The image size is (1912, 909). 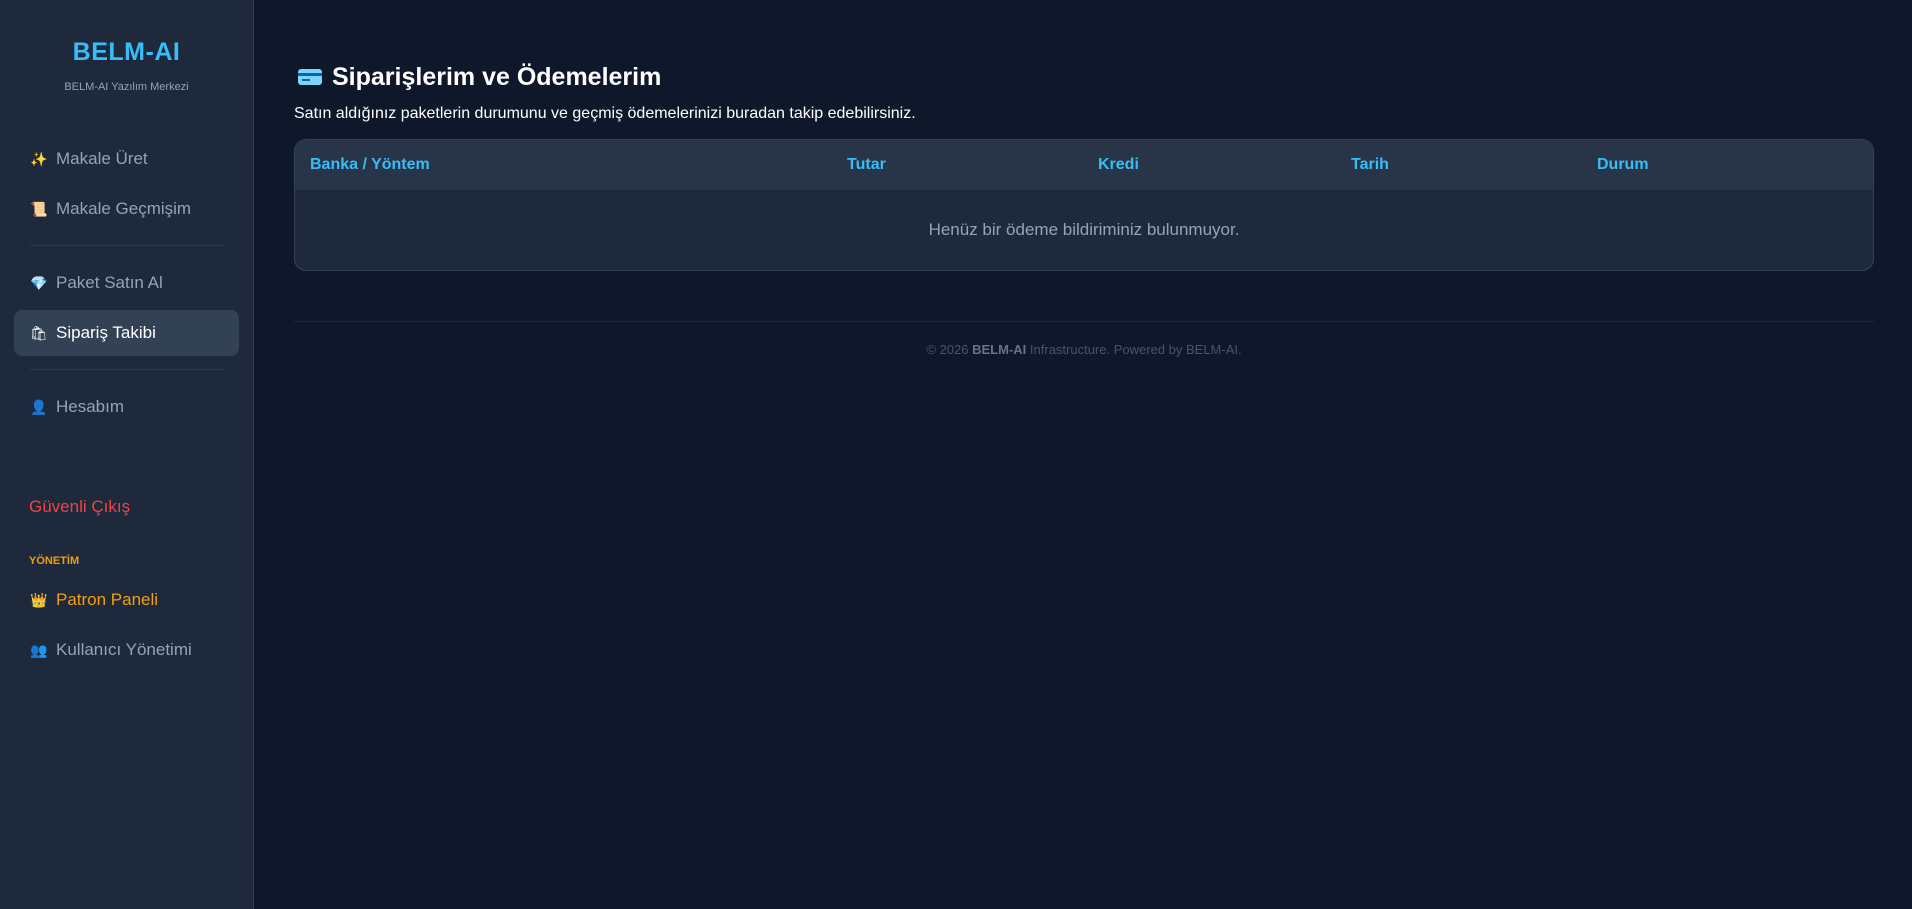 What do you see at coordinates (126, 68) in the screenshot?
I see `brand: BELM-AI BELM-AI Yazılım Merkezi` at bounding box center [126, 68].